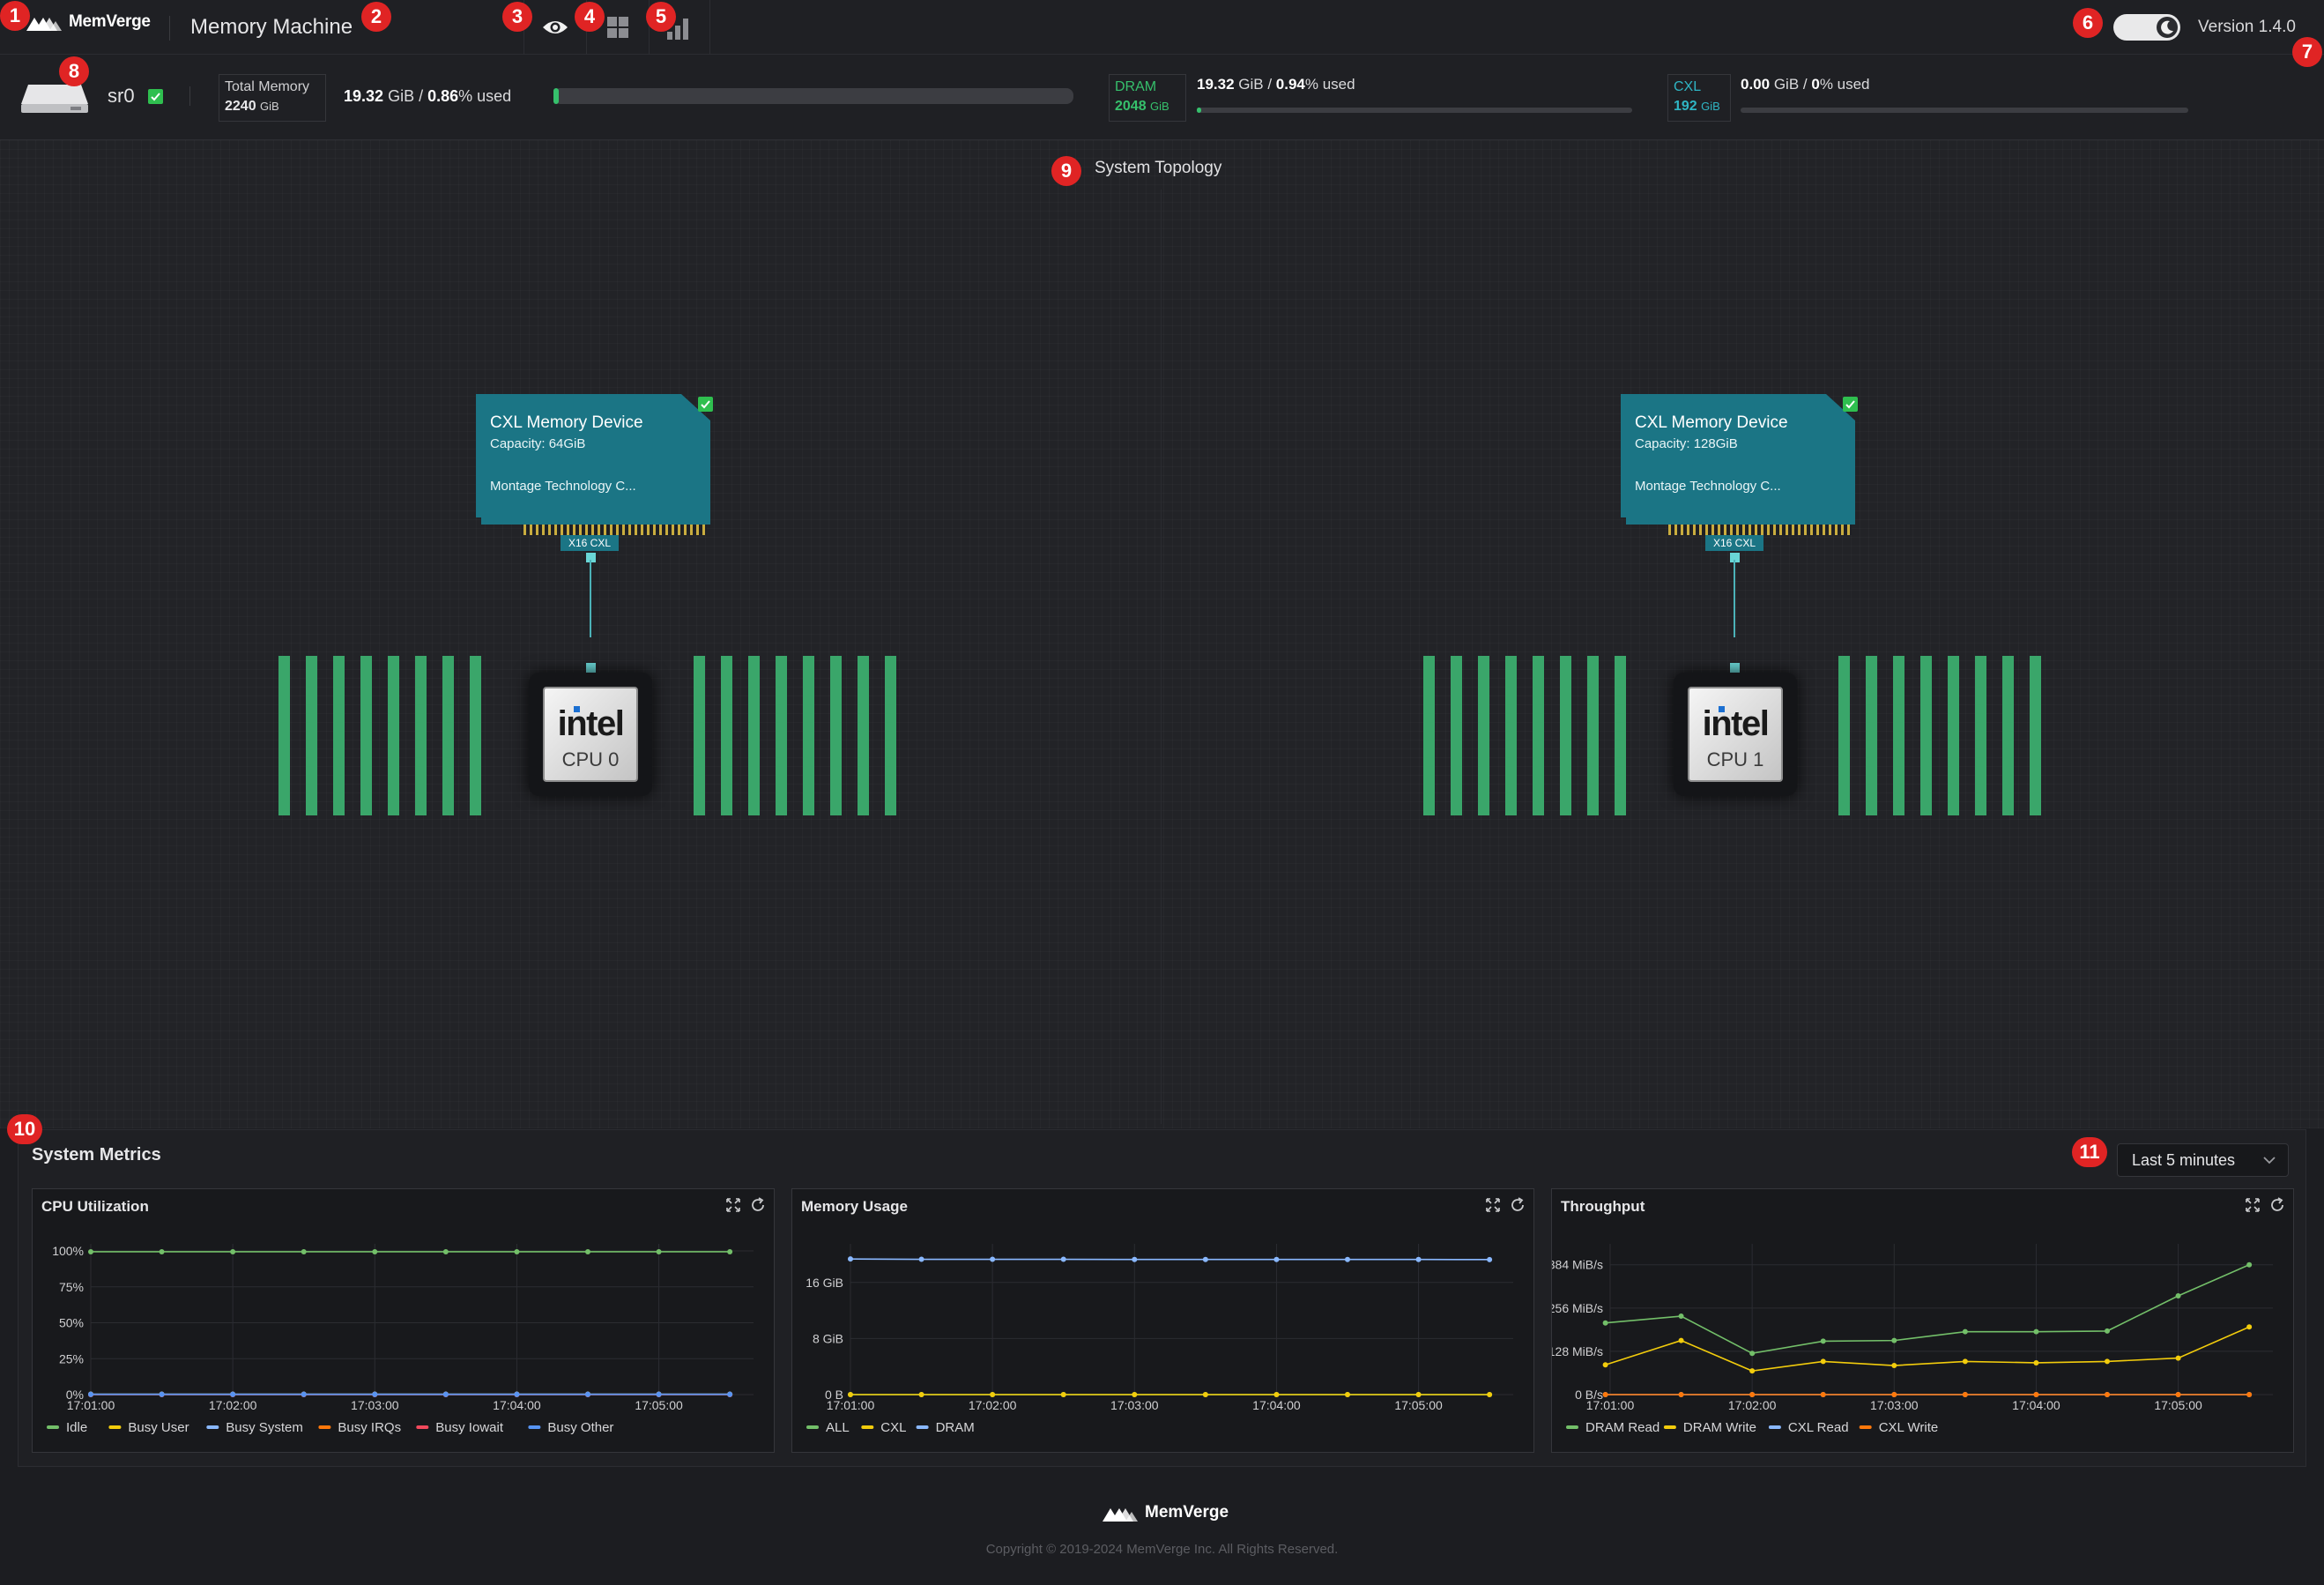  I want to click on total-usage-bar, so click(813, 96).